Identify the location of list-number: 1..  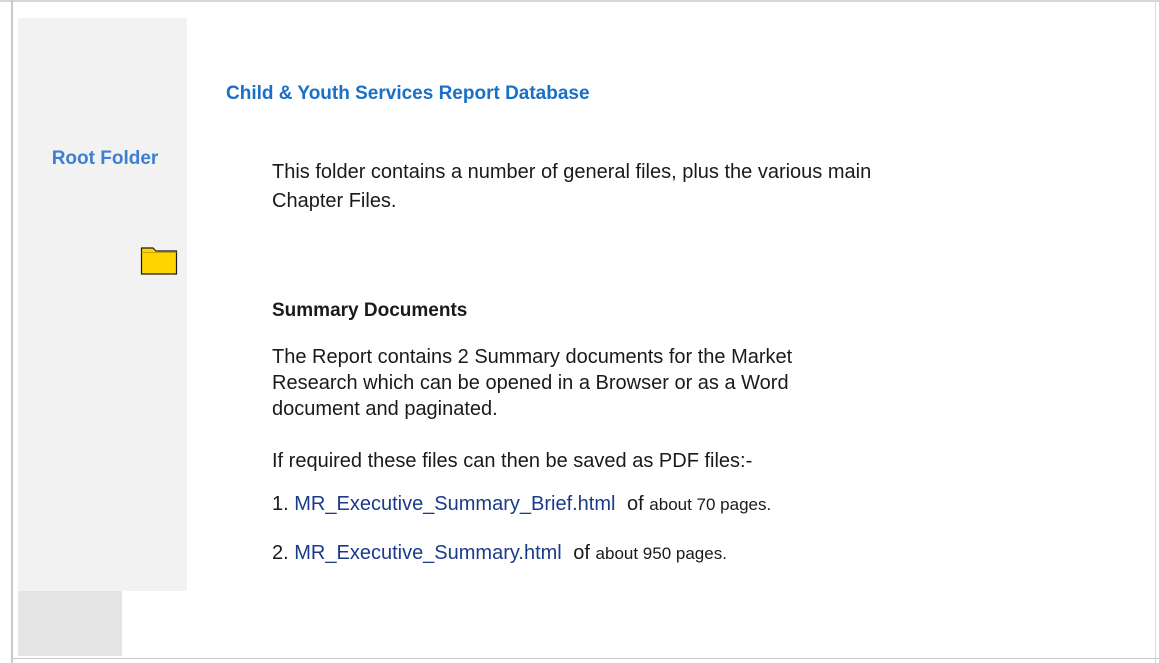
(280, 504).